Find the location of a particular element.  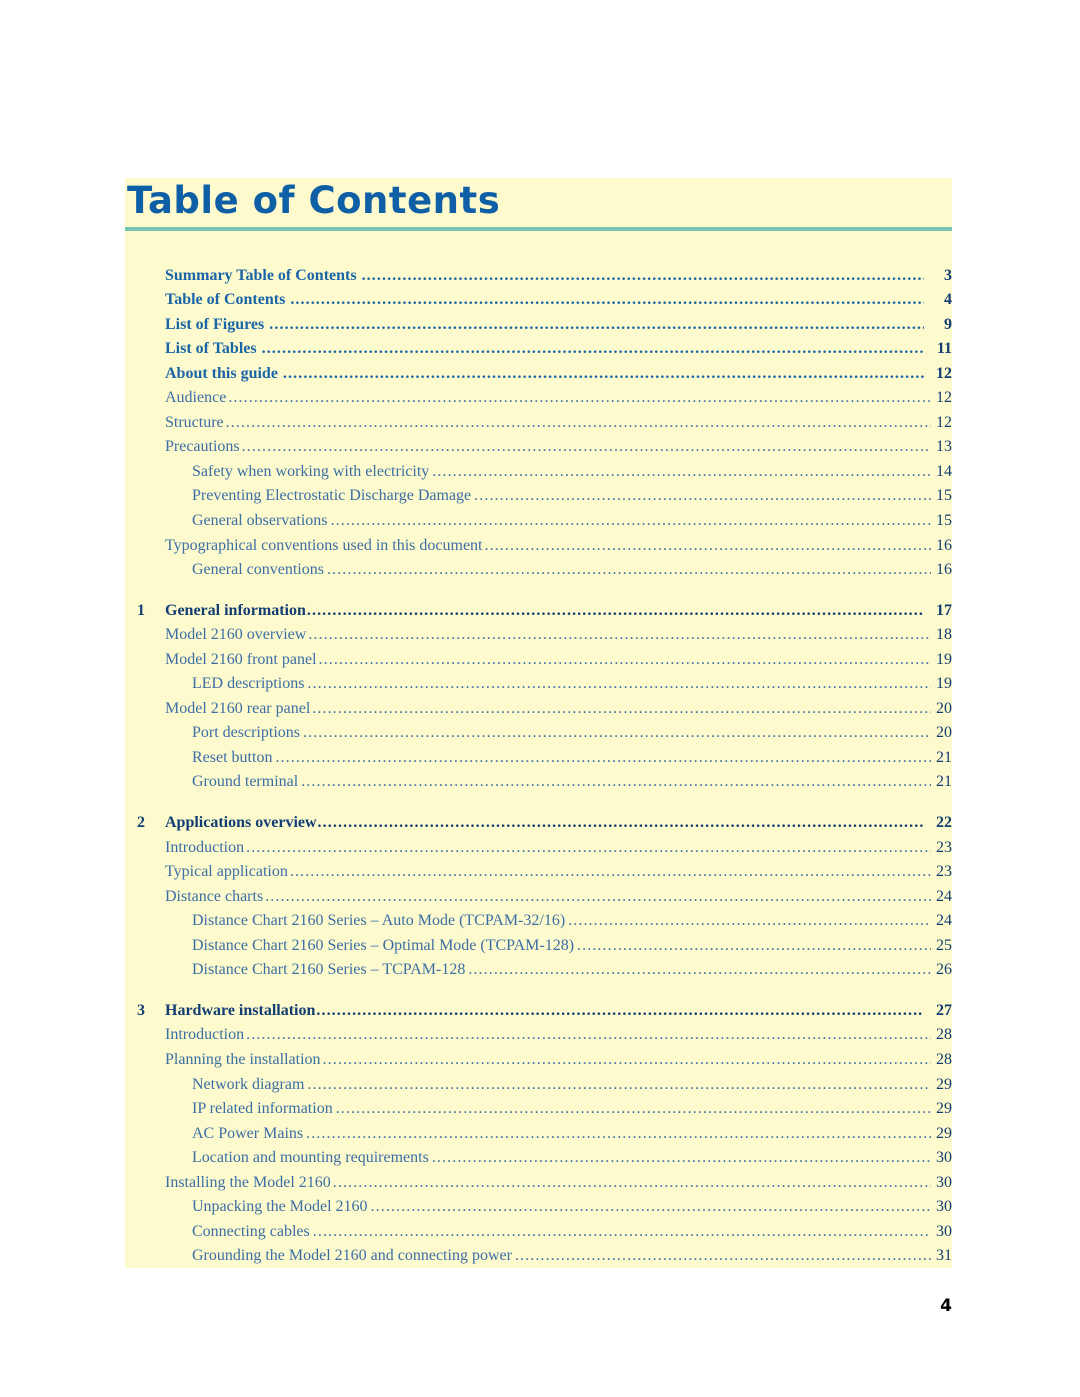

toc-entry-line: General observations 15 is located at coordinates (572, 521).